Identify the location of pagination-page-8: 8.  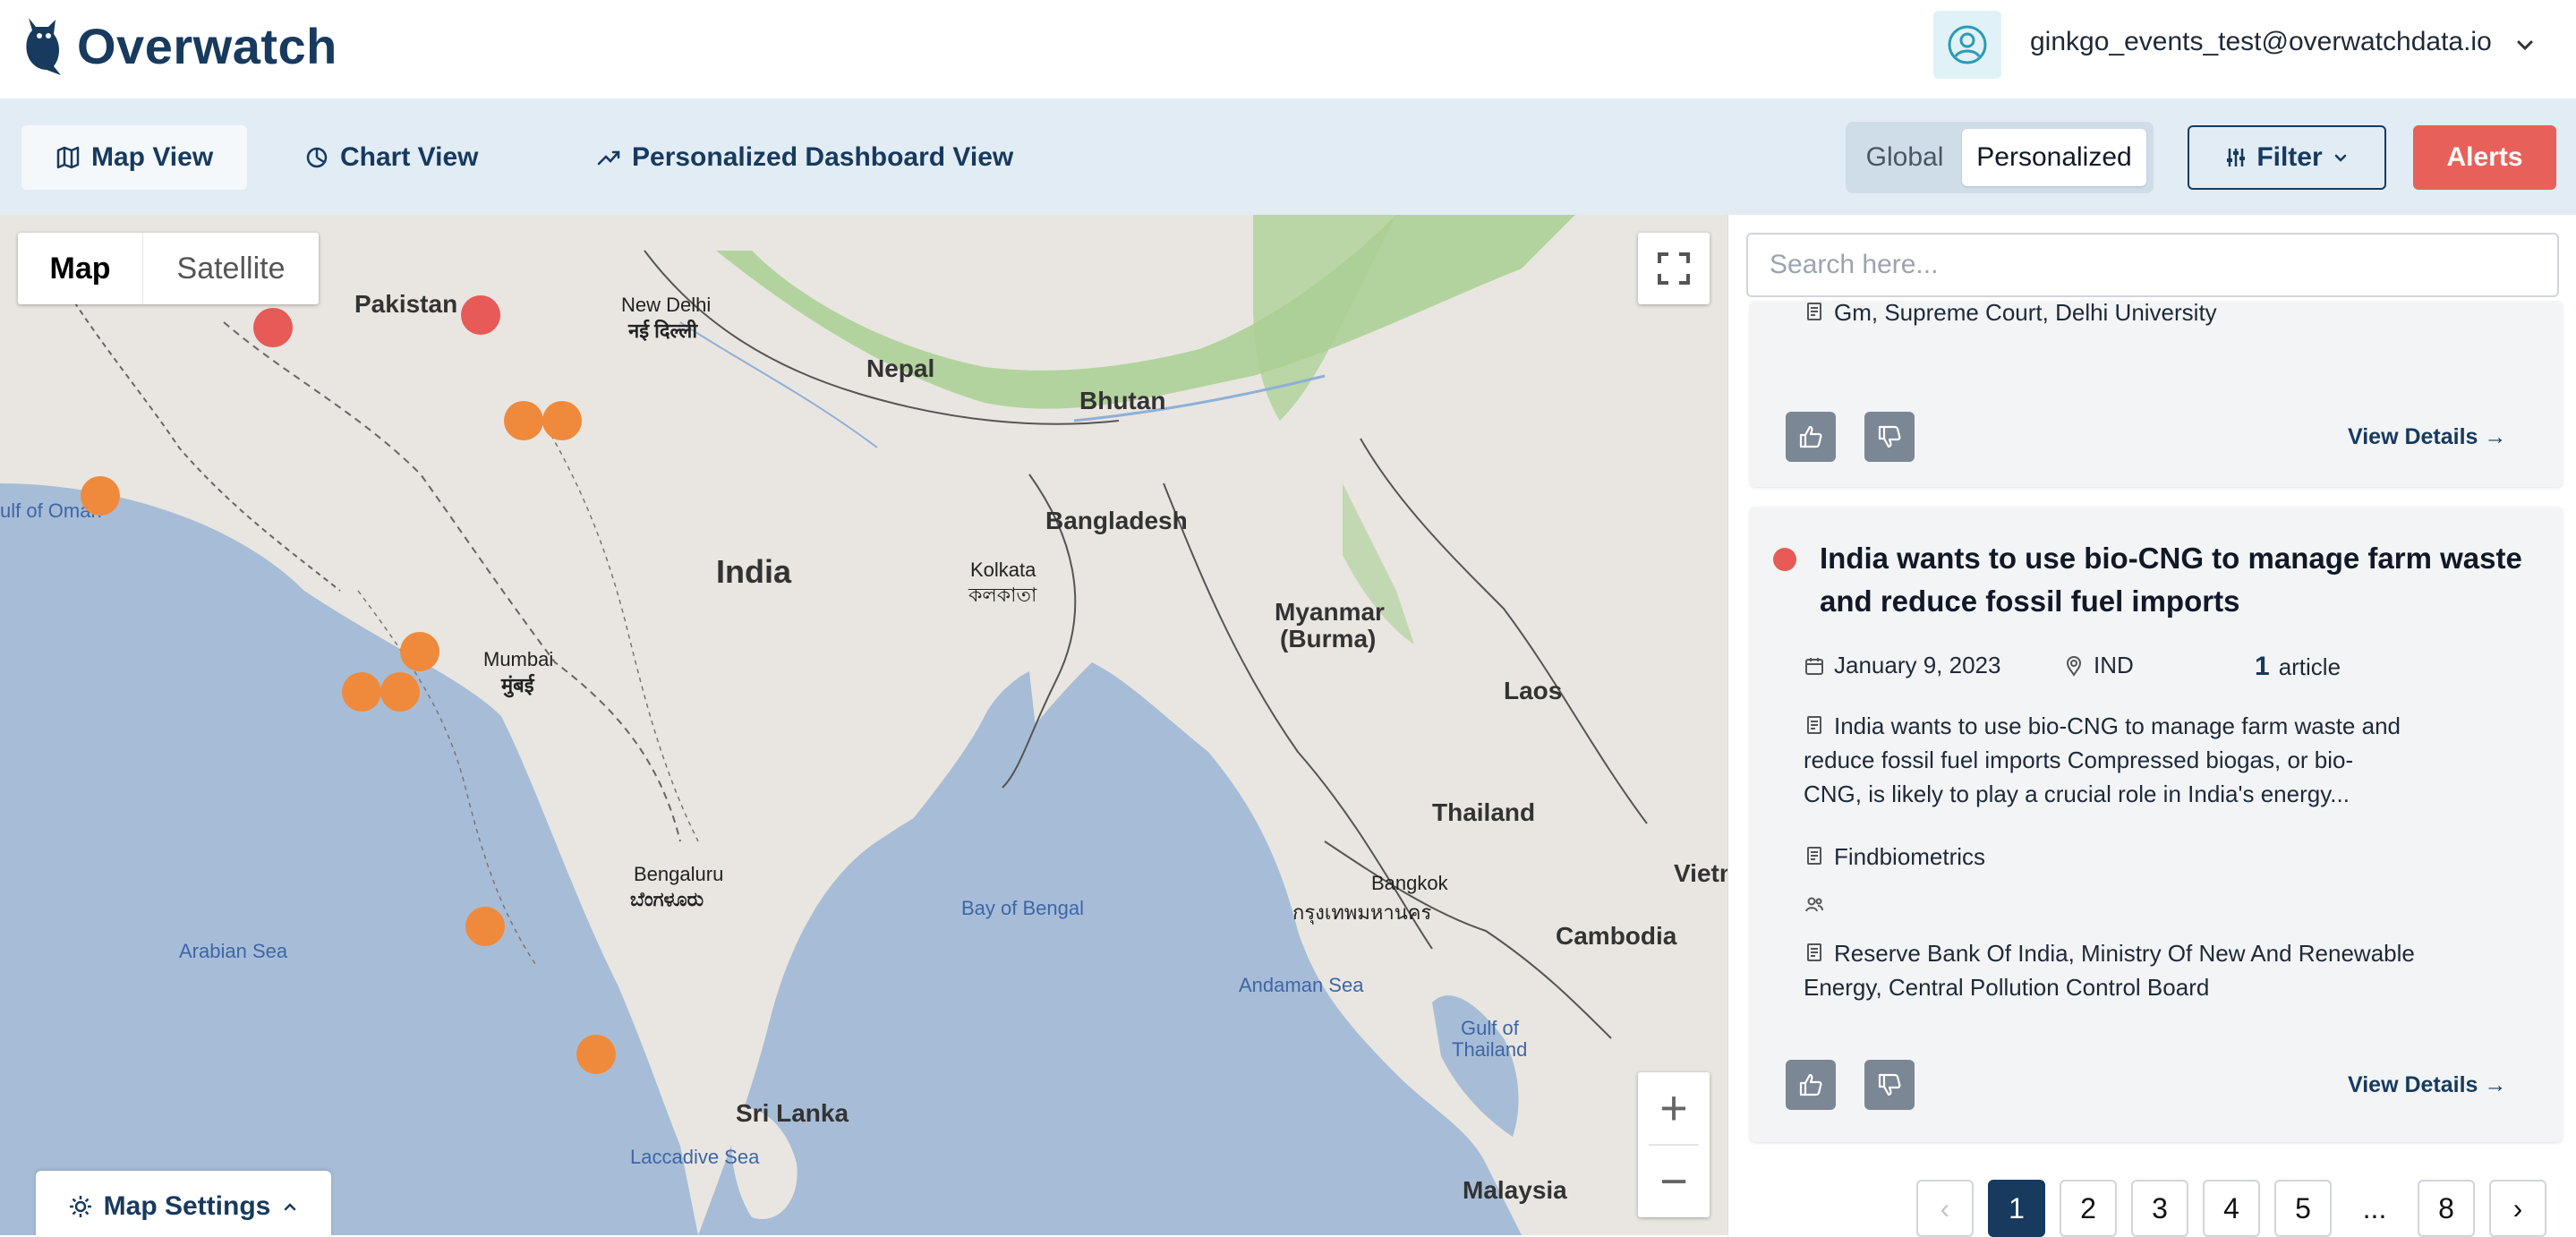
(2446, 1208).